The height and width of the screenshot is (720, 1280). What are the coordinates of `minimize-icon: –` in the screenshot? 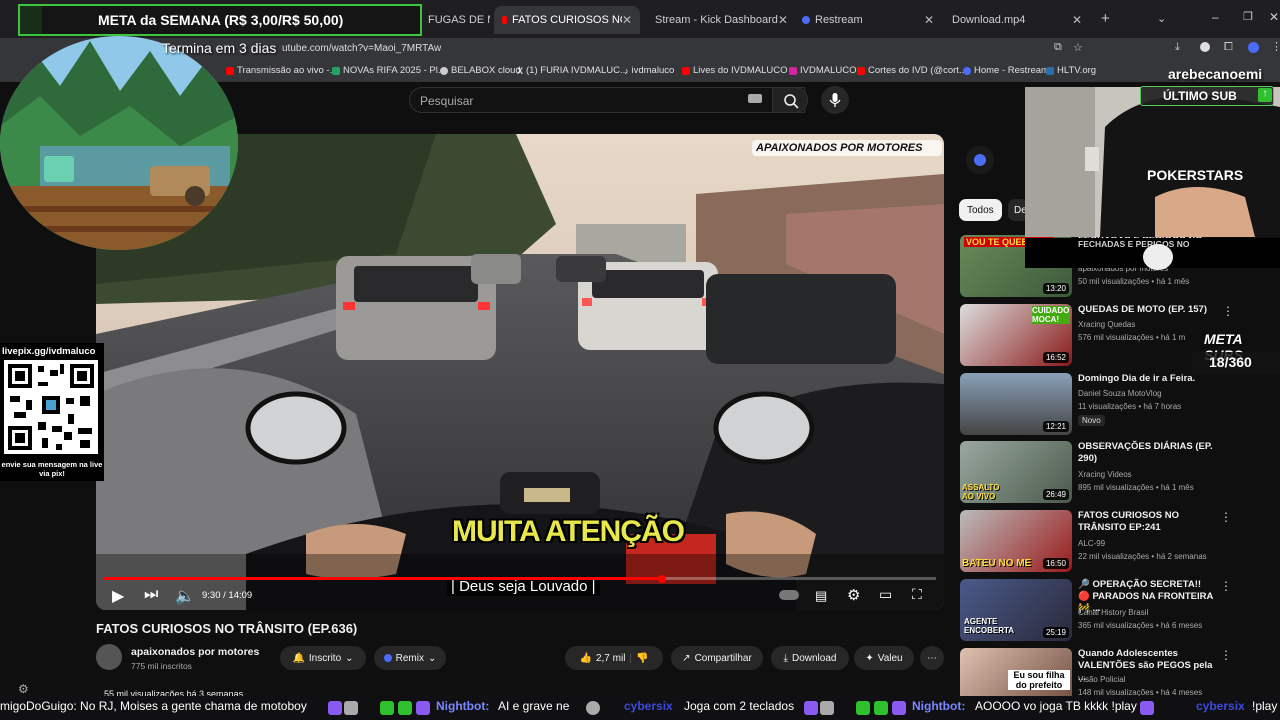 It's located at (1215, 17).